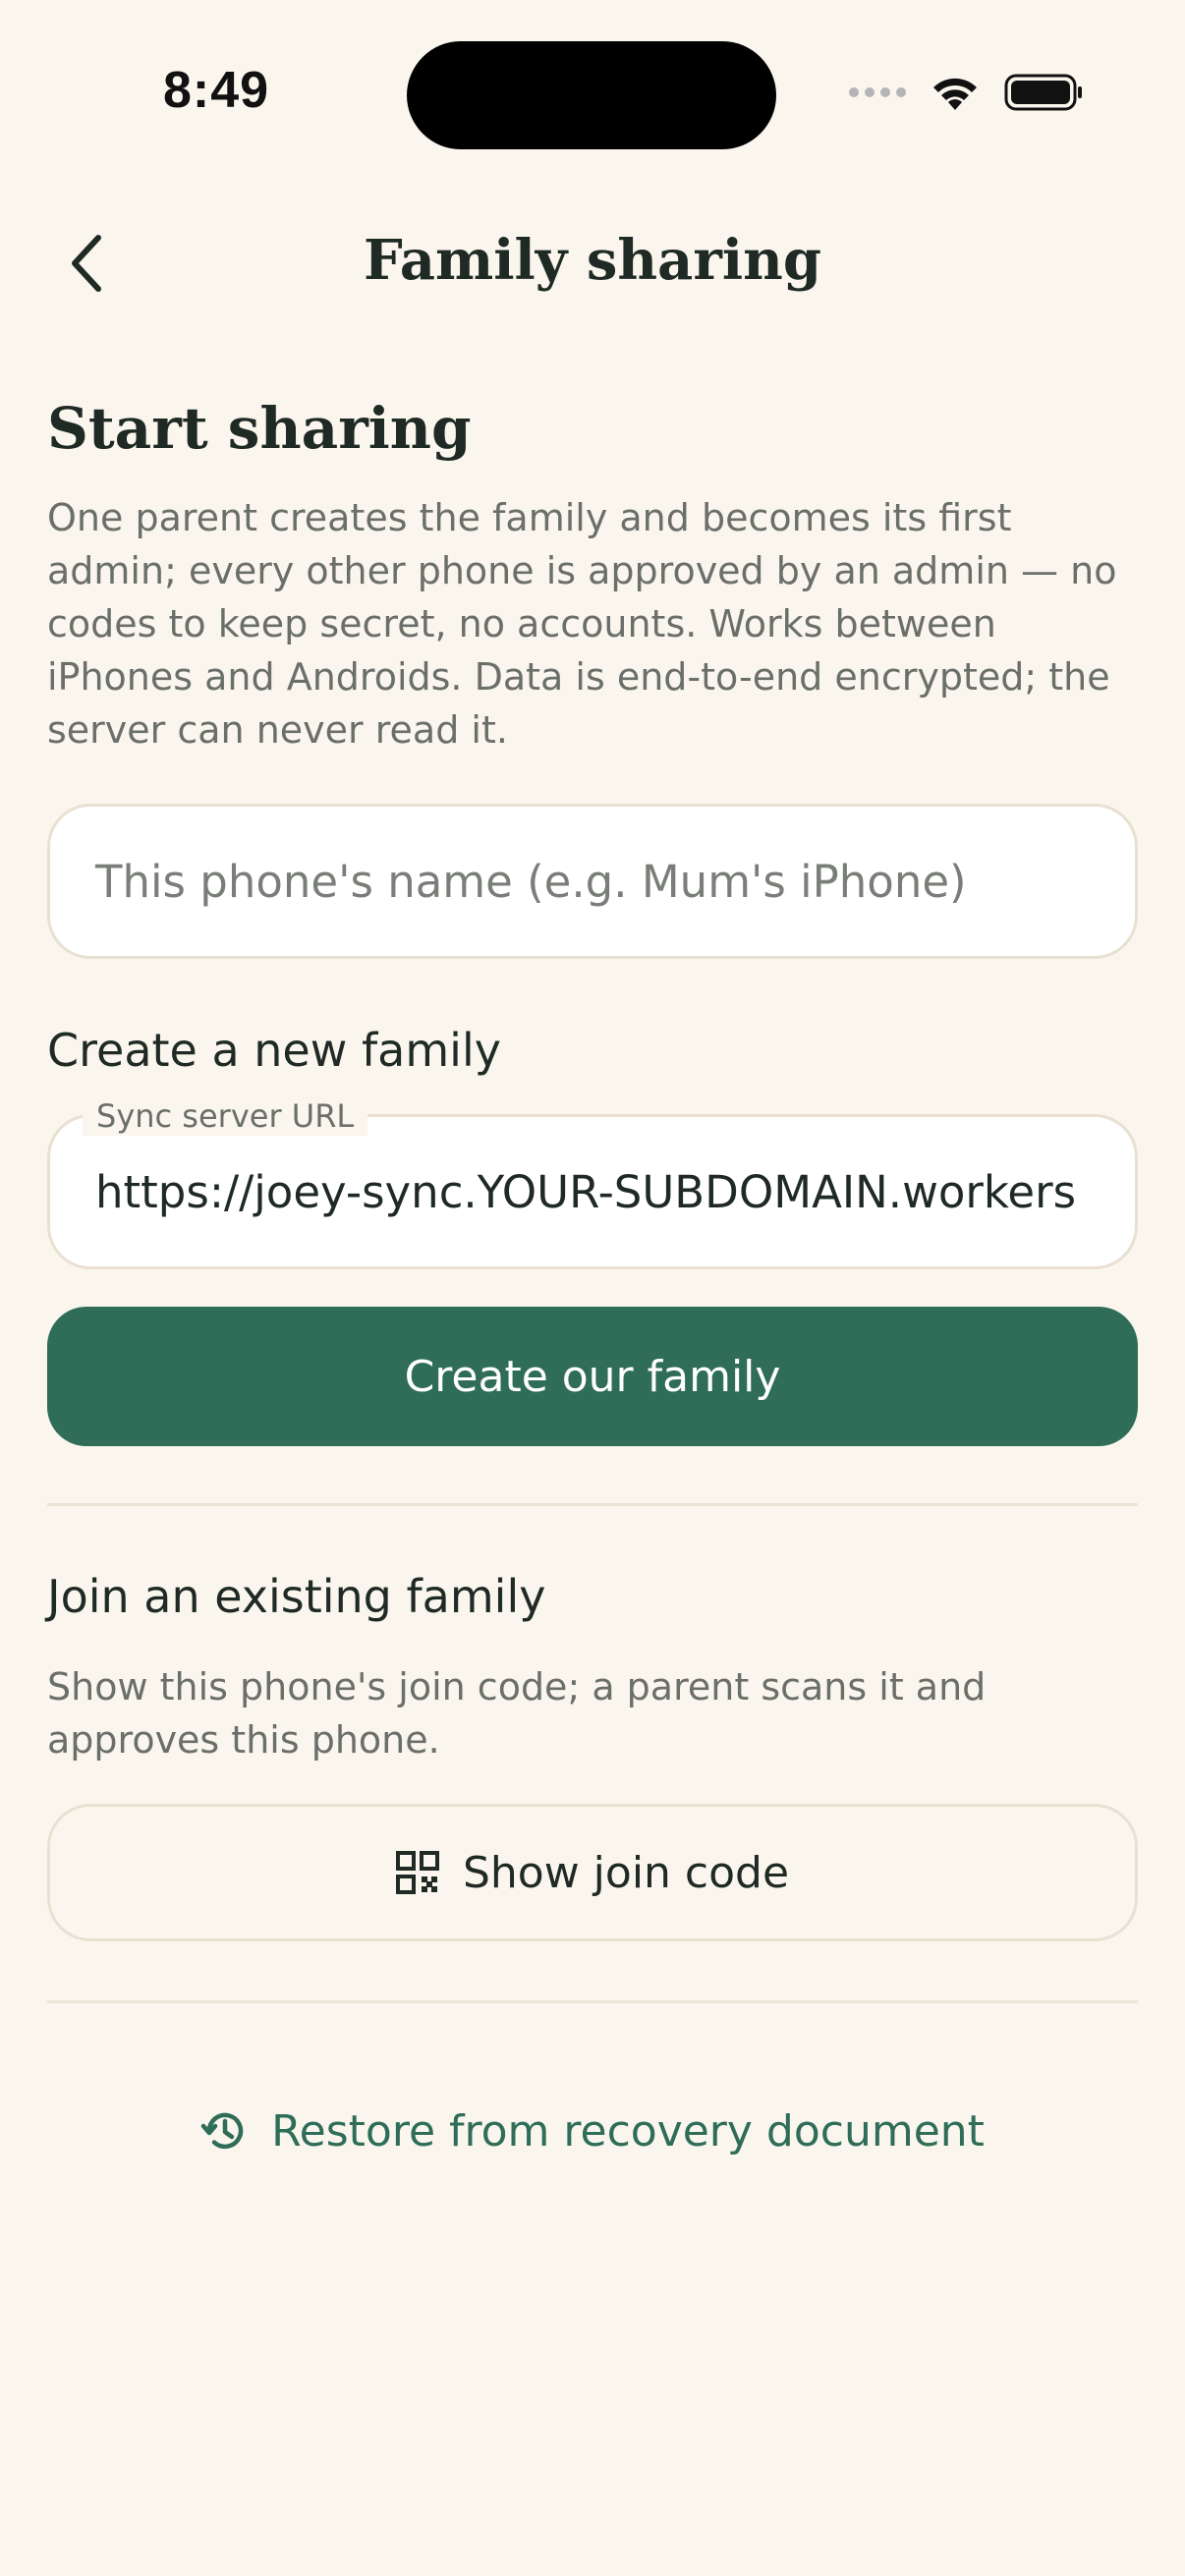 The image size is (1185, 2576). Describe the element at coordinates (417, 1872) in the screenshot. I see `qr-code-icon` at that location.